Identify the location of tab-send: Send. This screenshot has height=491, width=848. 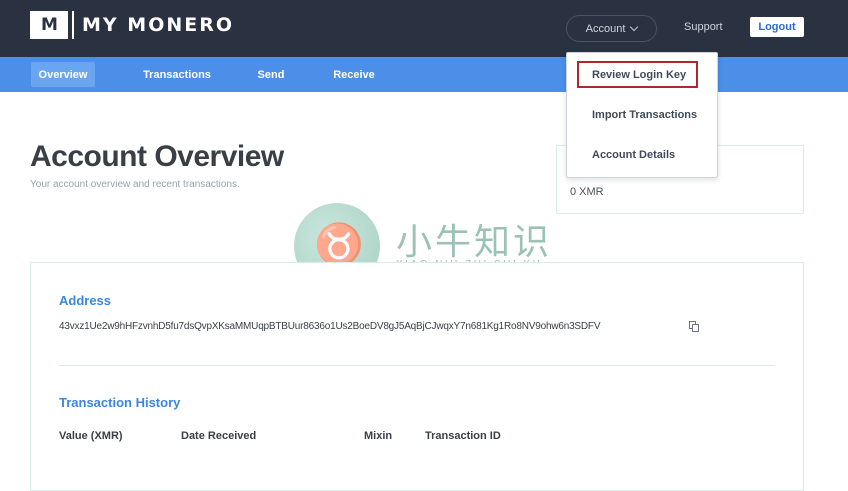
(271, 74).